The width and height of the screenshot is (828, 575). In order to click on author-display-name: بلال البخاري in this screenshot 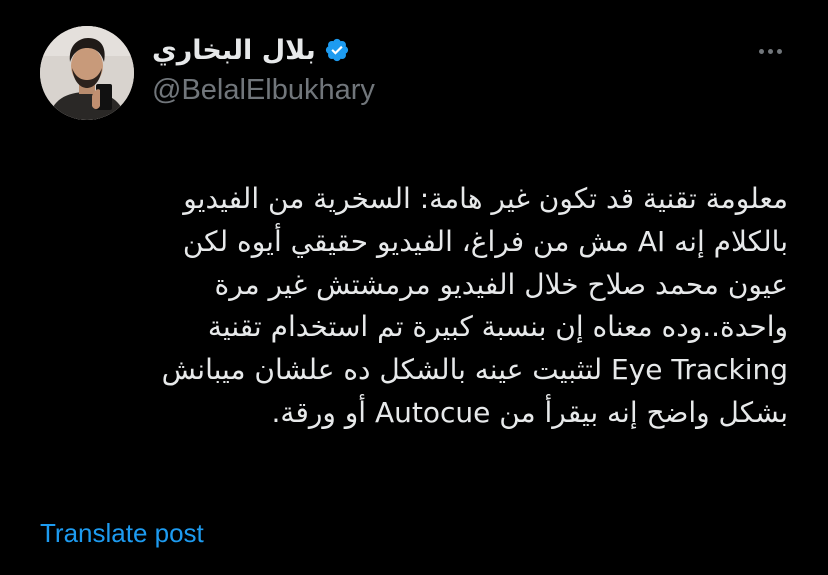, I will do `click(234, 50)`.